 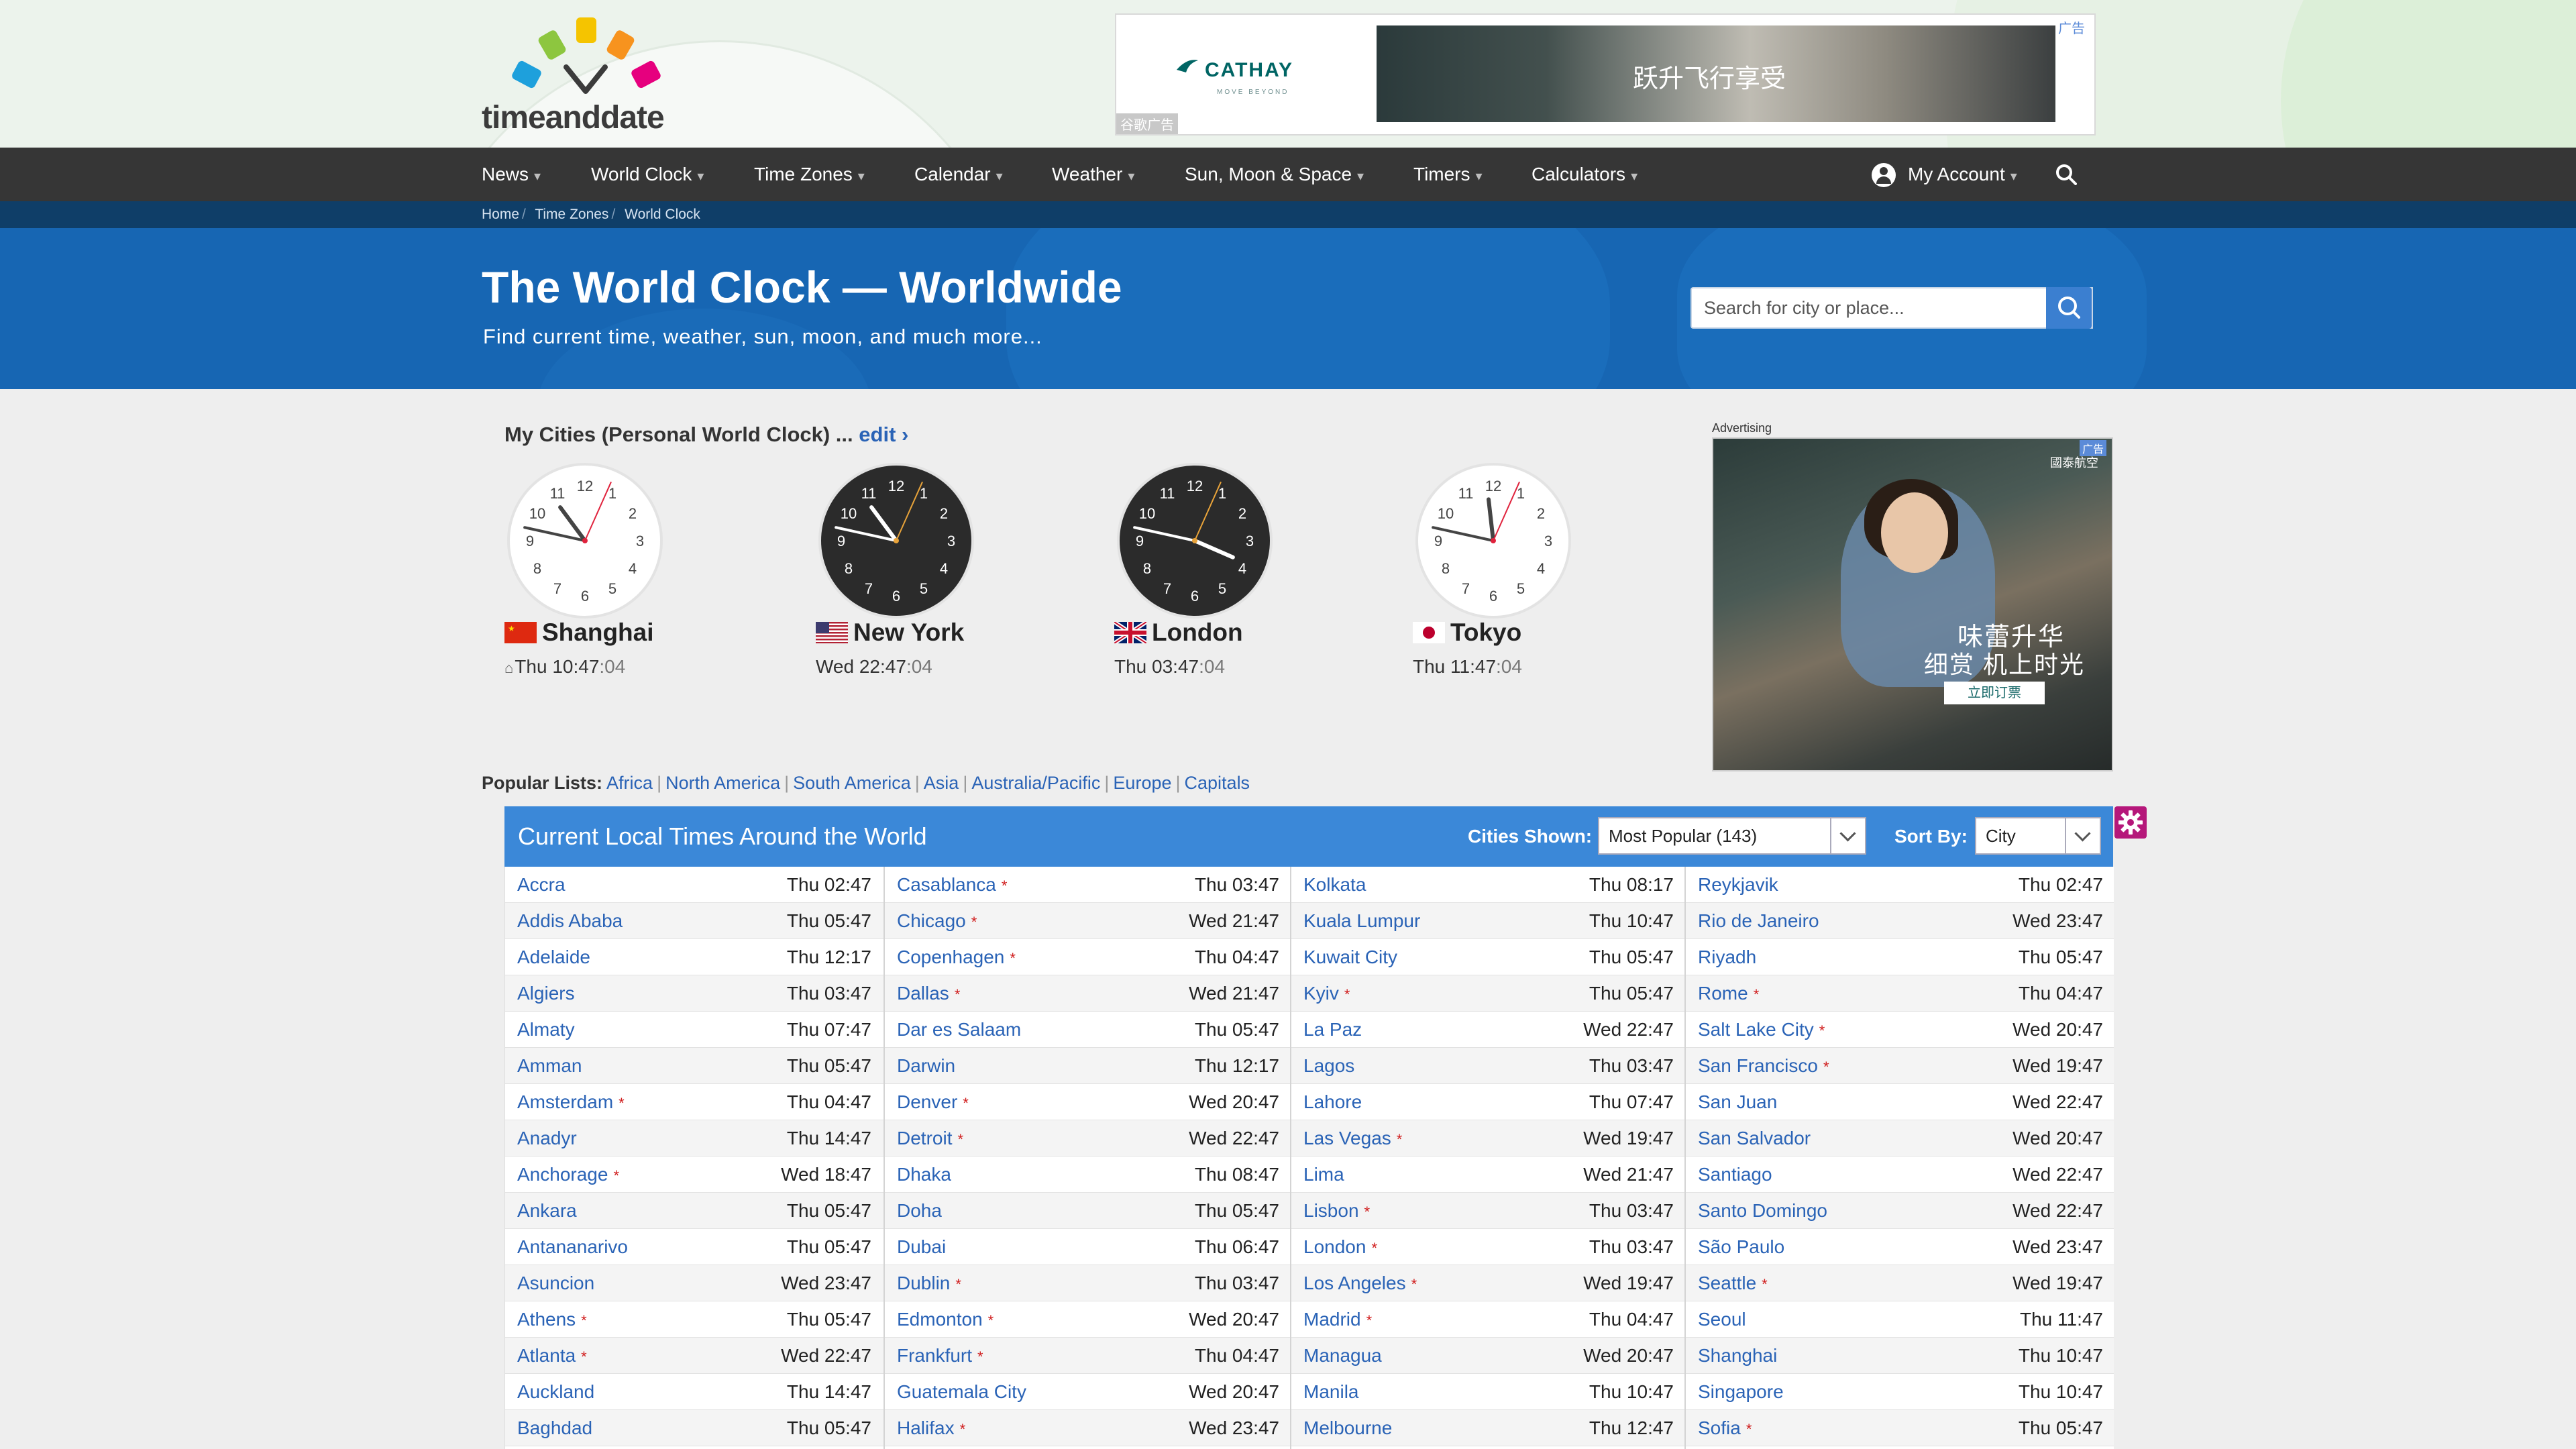 What do you see at coordinates (1735, 1175) in the screenshot?
I see `city-link: Santiago` at bounding box center [1735, 1175].